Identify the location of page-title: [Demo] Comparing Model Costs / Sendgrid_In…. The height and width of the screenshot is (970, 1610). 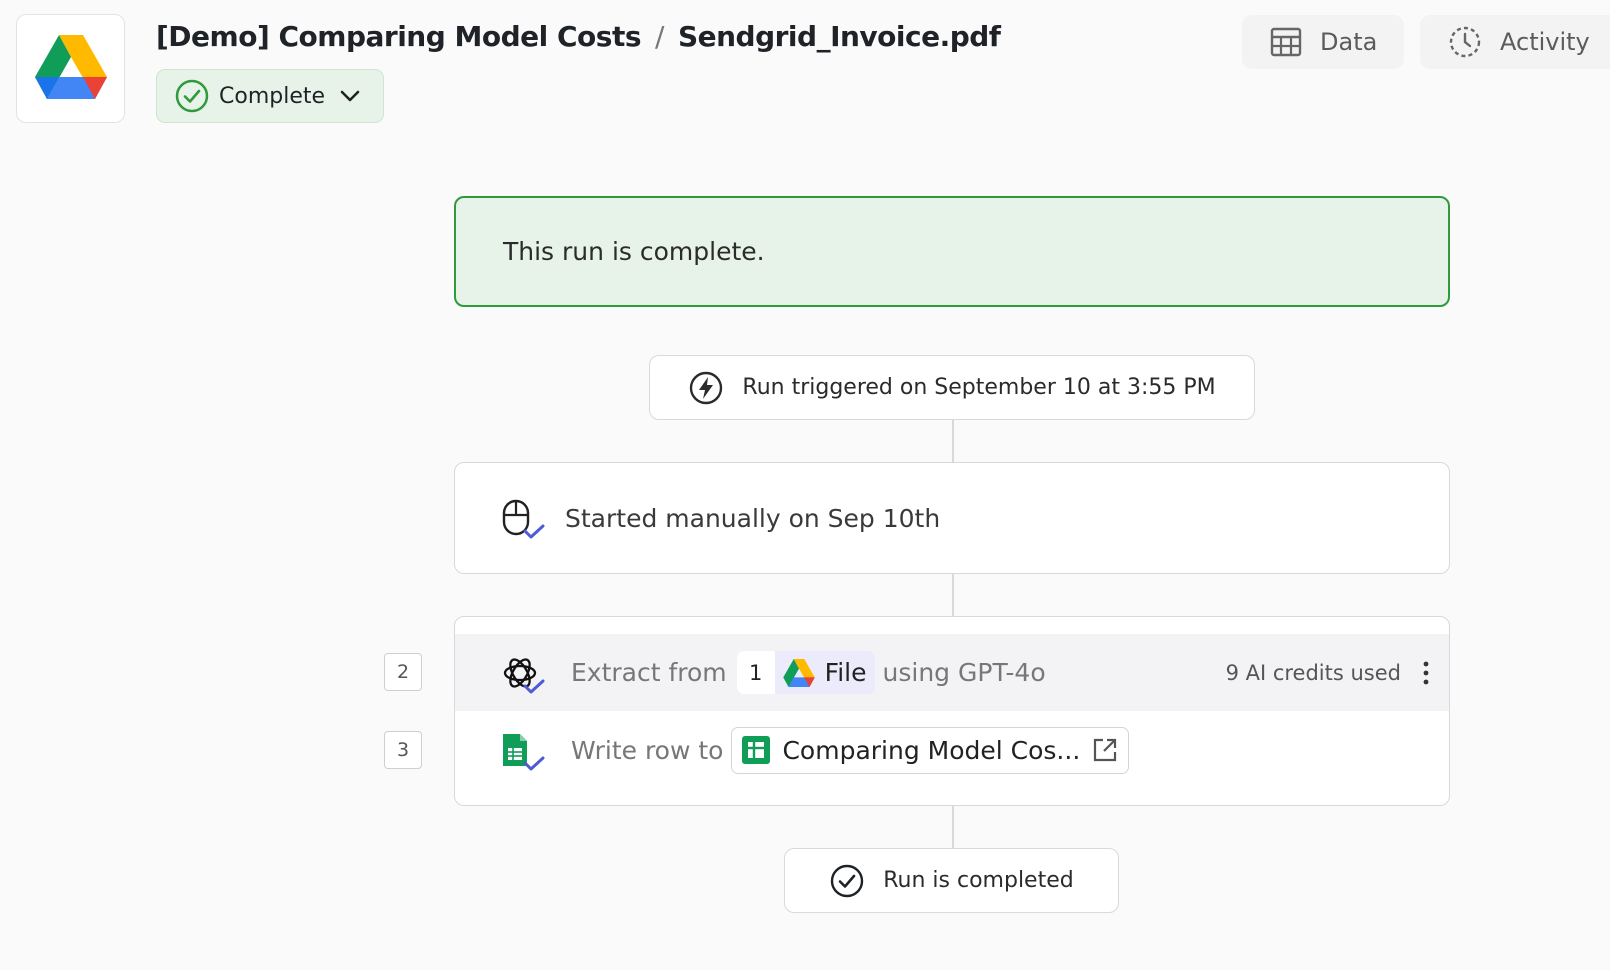
(578, 36).